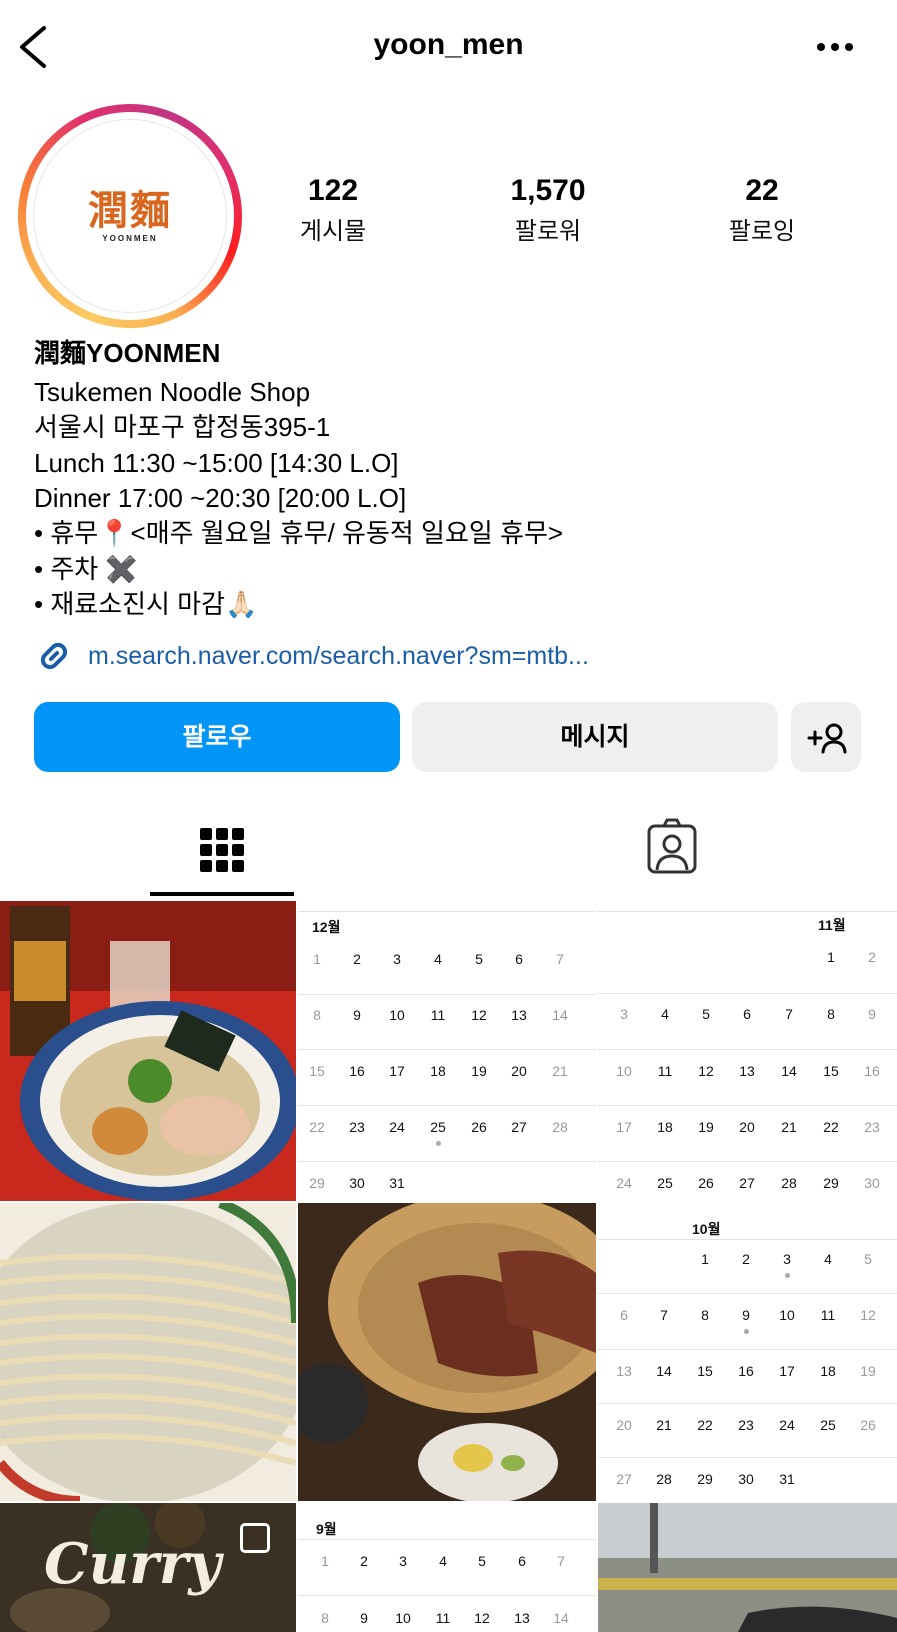 Image resolution: width=897 pixels, height=1632 pixels. What do you see at coordinates (130, 211) in the screenshot?
I see `logo-text: 潤麵` at bounding box center [130, 211].